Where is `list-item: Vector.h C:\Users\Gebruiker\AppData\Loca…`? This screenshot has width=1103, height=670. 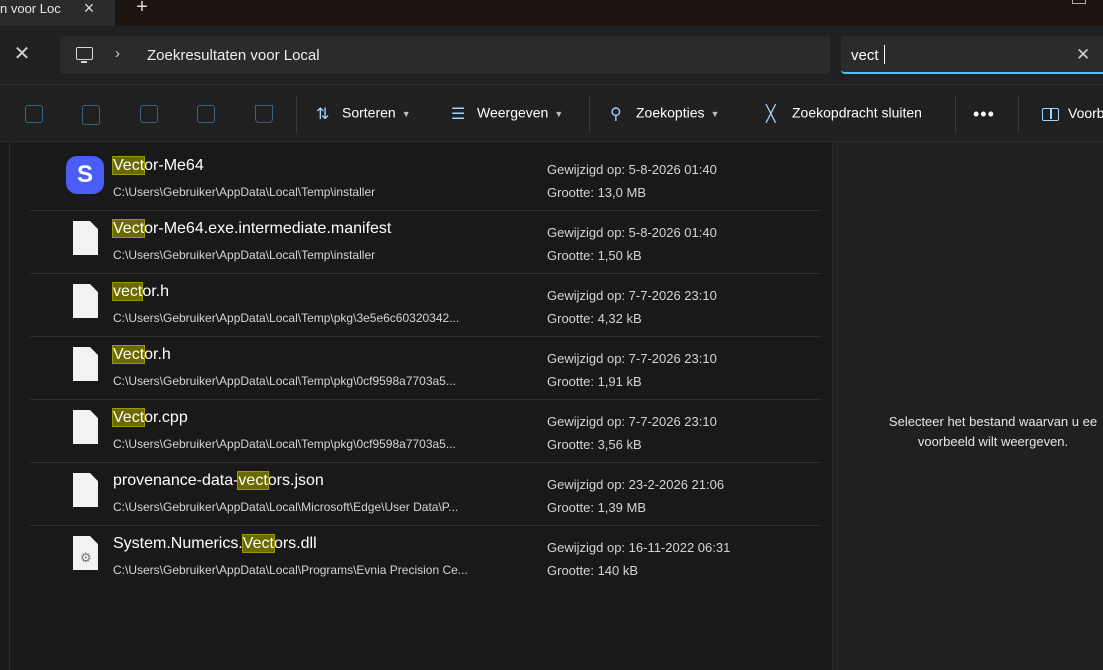 list-item: Vector.h C:\Users\Gebruiker\AppData\Loca… is located at coordinates (426, 368).